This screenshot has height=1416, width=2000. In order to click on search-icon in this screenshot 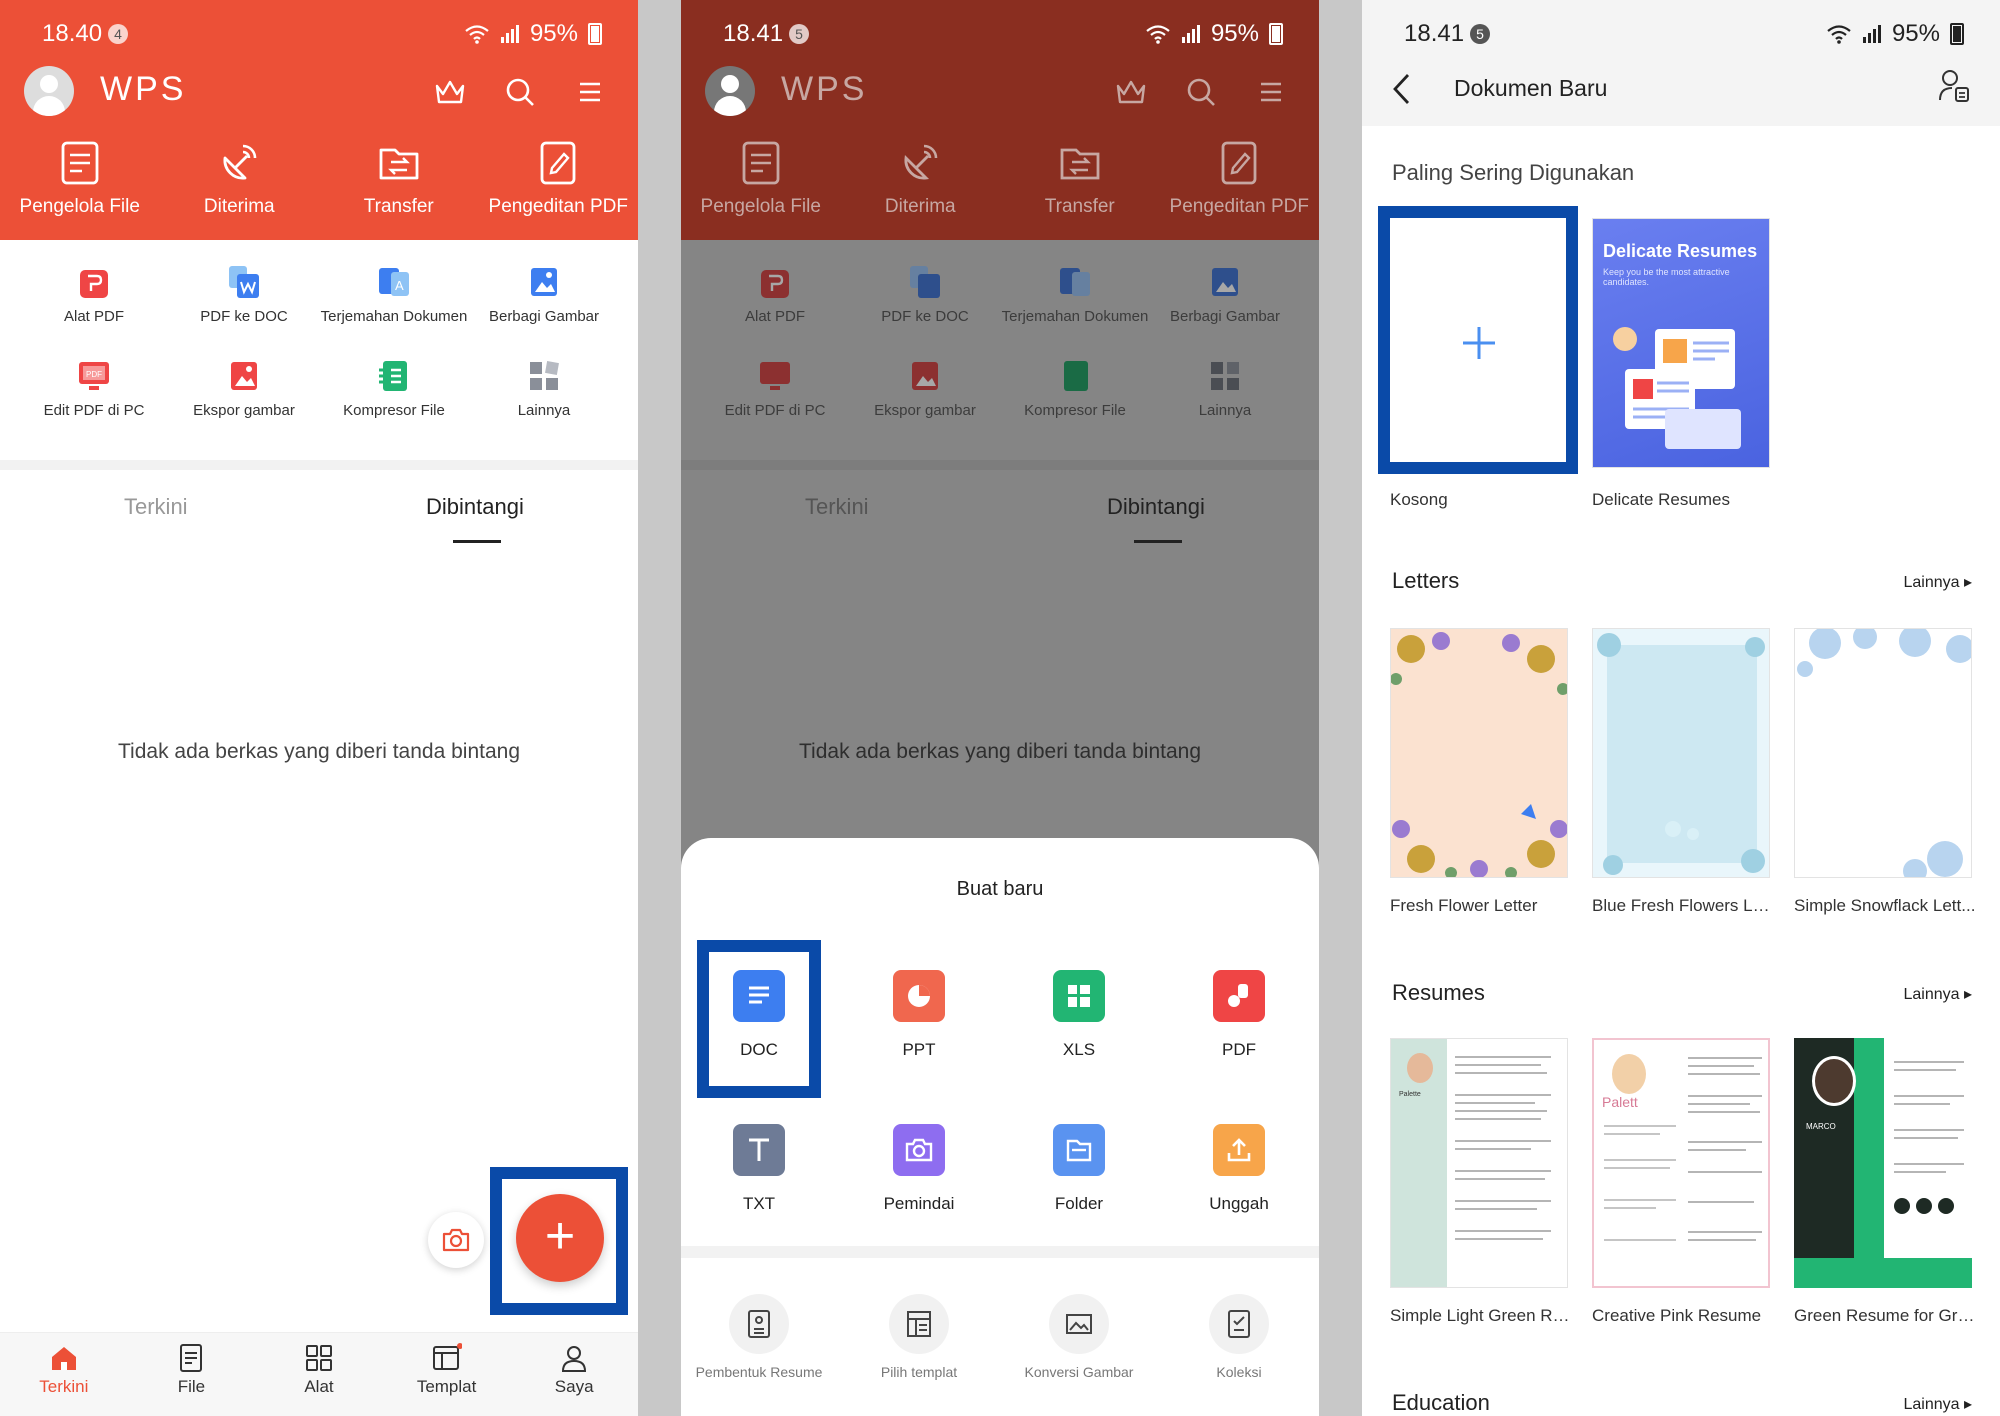, I will do `click(520, 92)`.